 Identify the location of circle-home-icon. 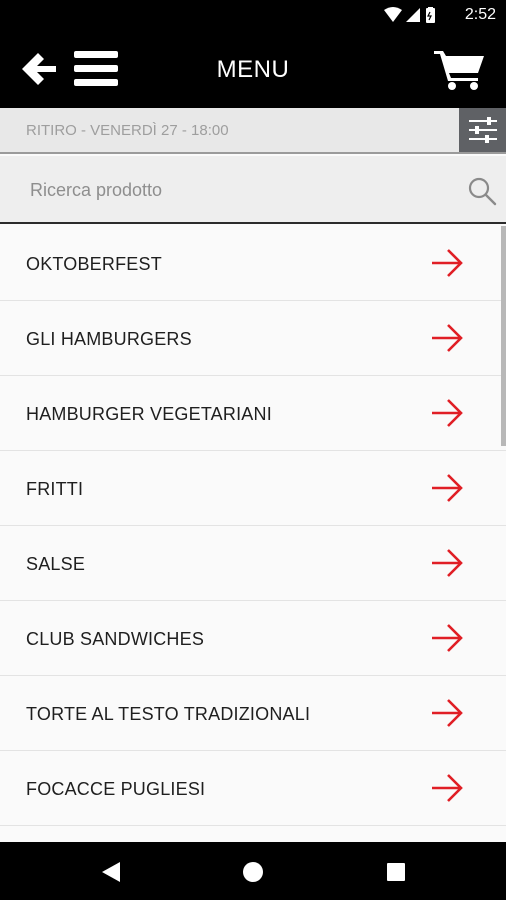
(253, 872).